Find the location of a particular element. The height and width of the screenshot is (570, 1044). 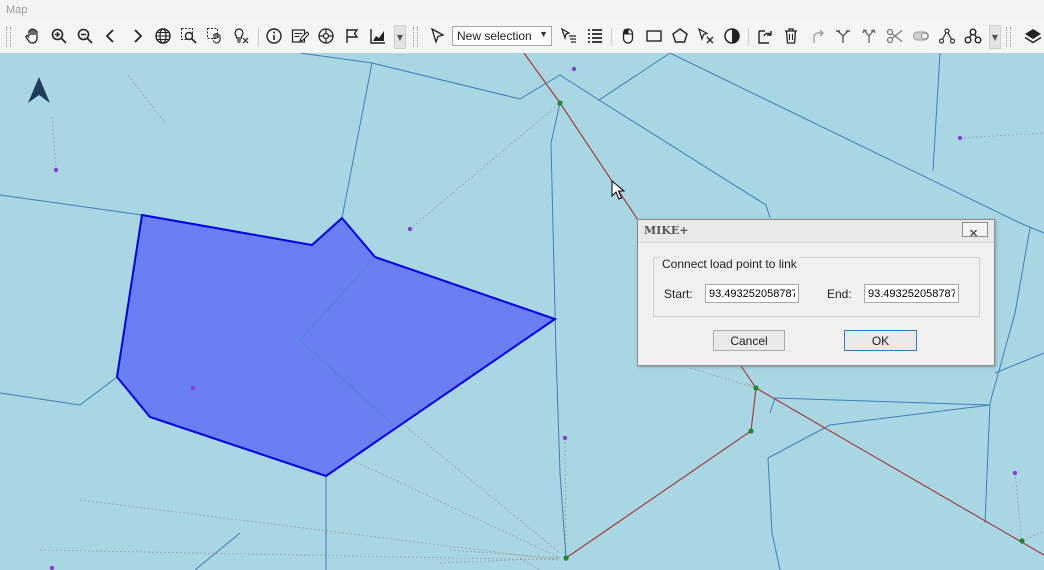

end-field is located at coordinates (911, 293).